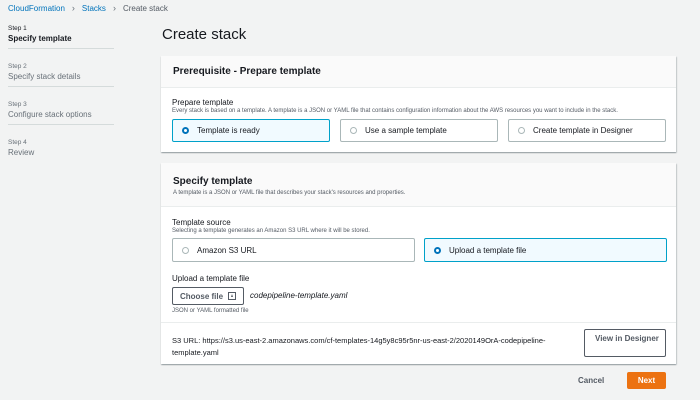 This screenshot has height=400, width=700. What do you see at coordinates (17, 142) in the screenshot?
I see `step-number: Step 4` at bounding box center [17, 142].